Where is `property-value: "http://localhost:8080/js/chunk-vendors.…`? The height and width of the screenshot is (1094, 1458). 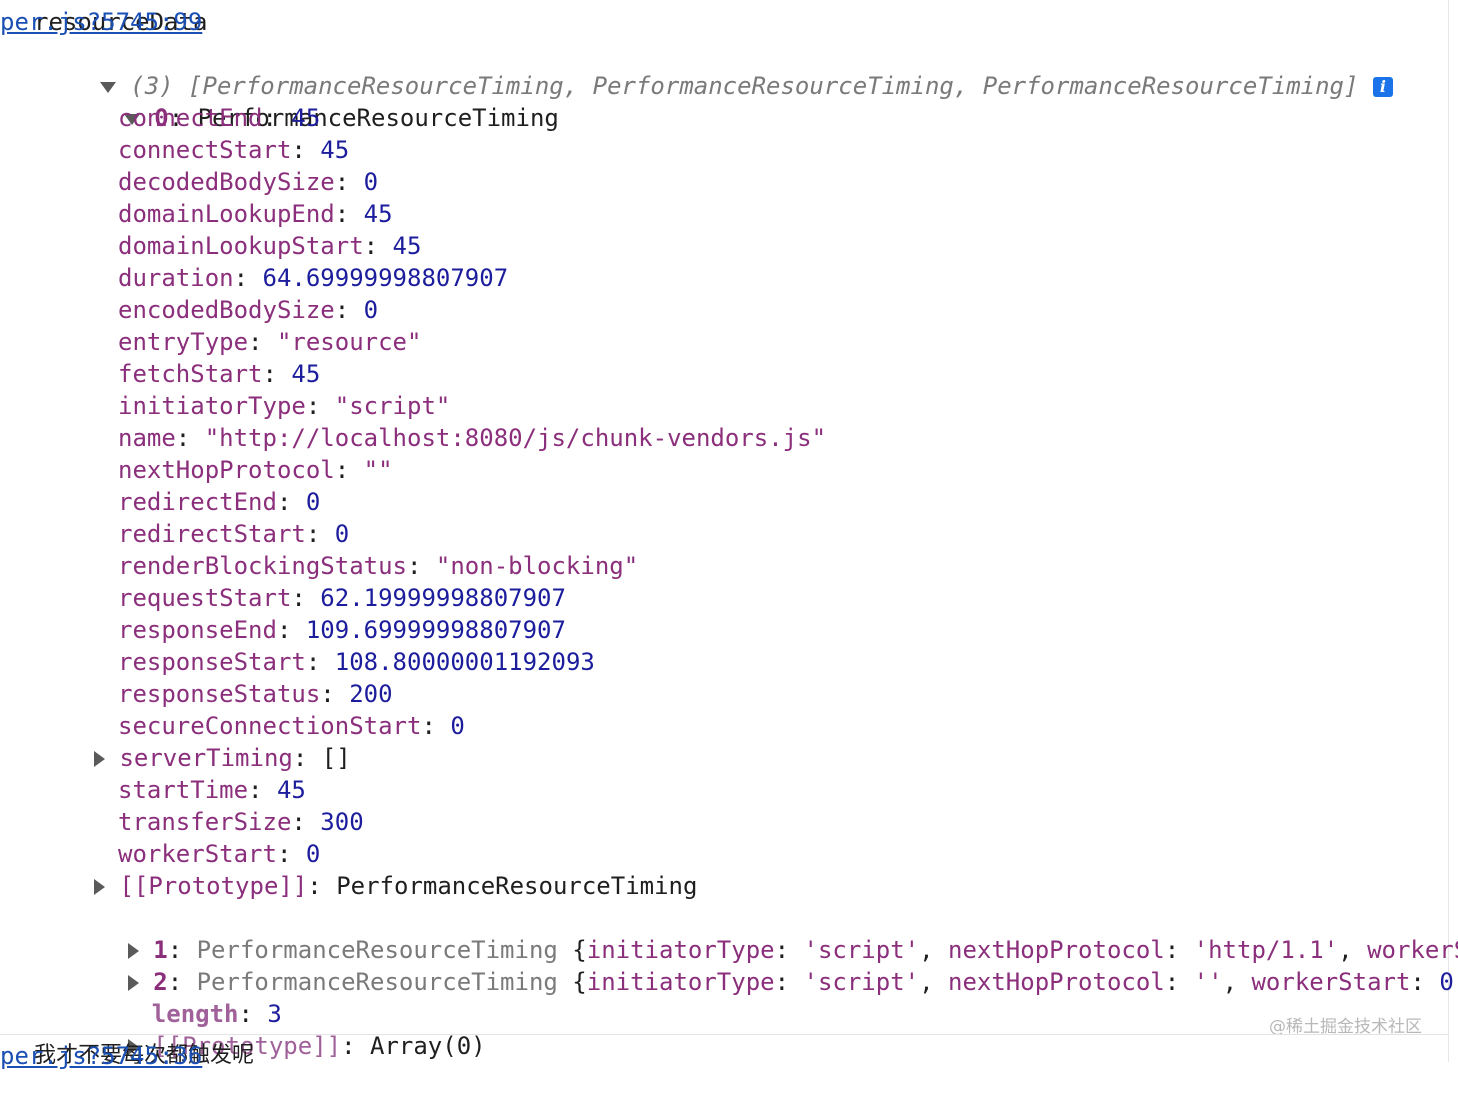
property-value: "http://localhost:8080/js/chunk-vendors.… is located at coordinates (515, 438).